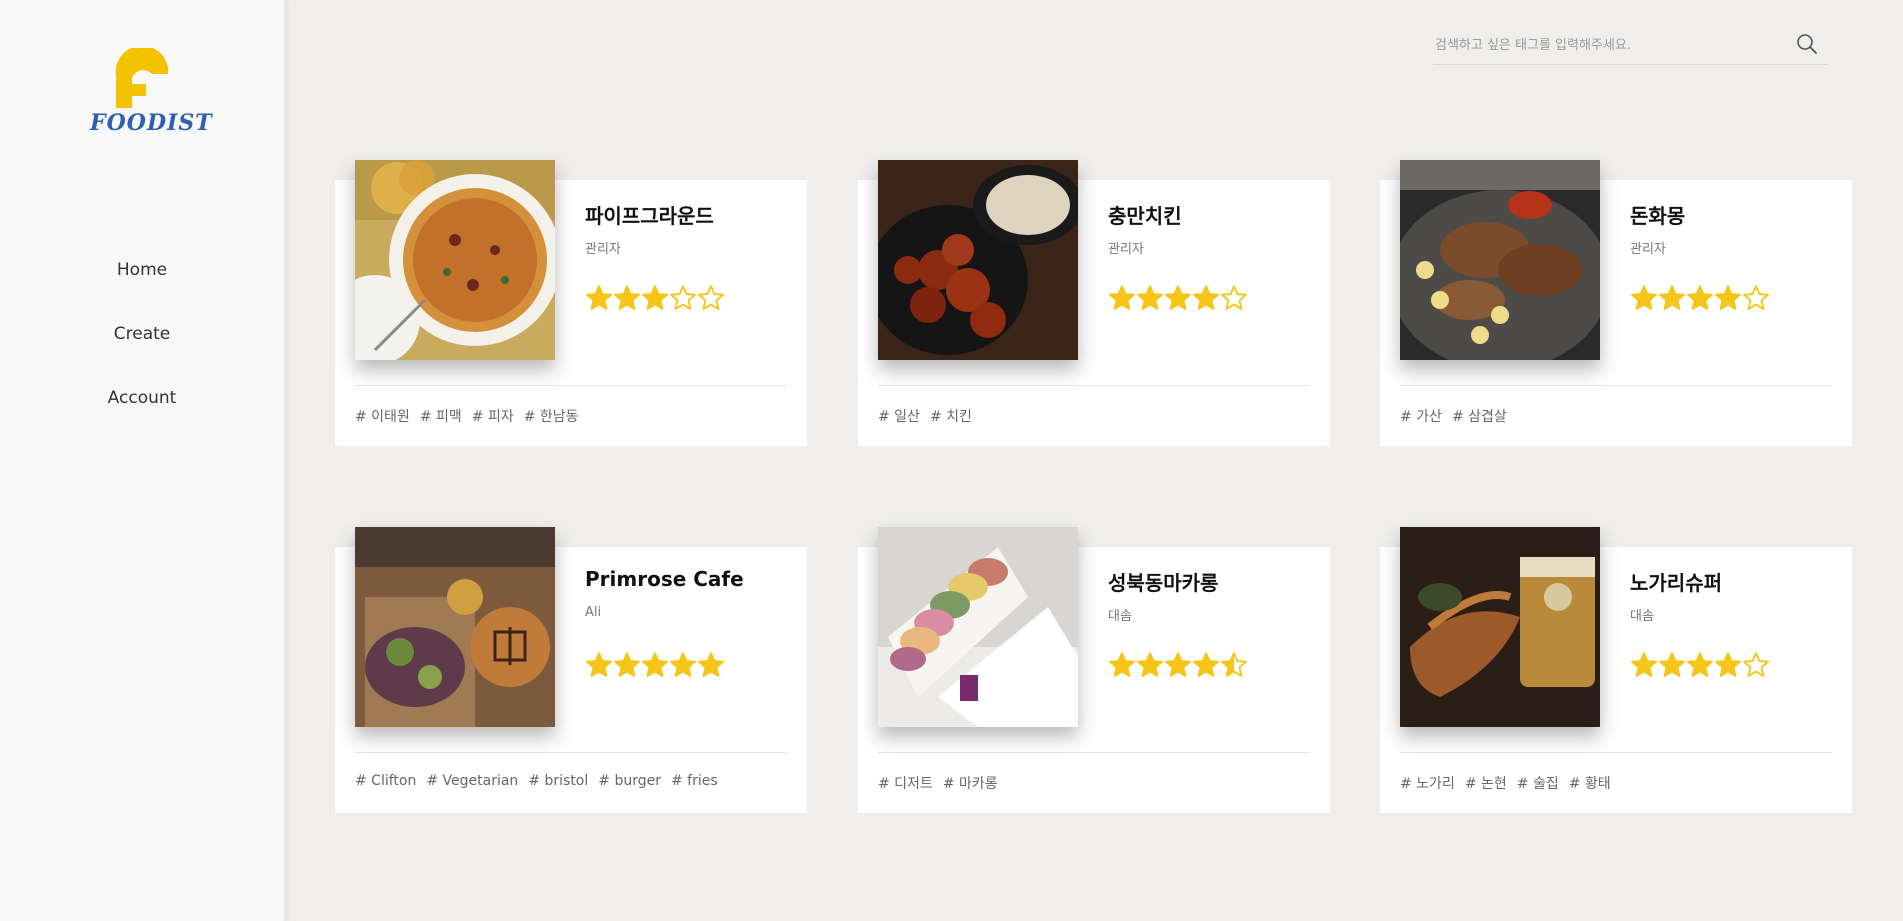 Image resolution: width=1903 pixels, height=921 pixels. I want to click on card-image-pork, so click(1500, 260).